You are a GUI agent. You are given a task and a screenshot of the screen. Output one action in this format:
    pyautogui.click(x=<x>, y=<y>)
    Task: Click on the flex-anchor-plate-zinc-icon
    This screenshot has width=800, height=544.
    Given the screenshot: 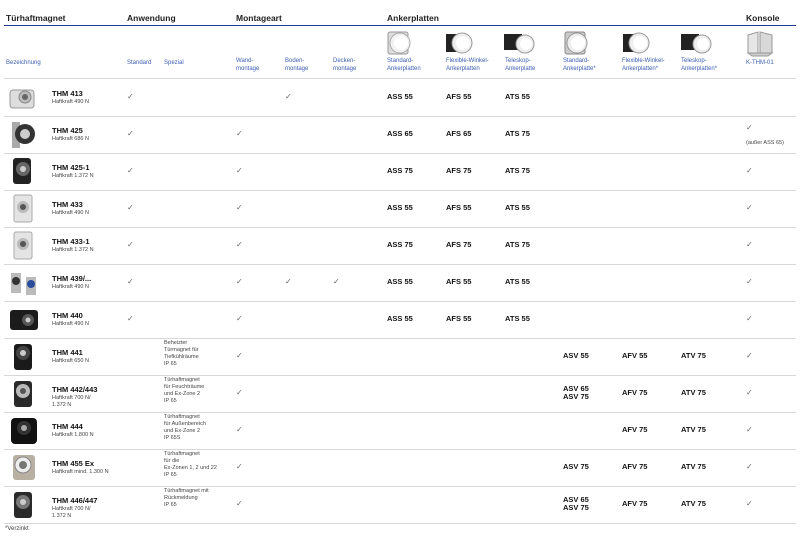 What is the action you would take?
    pyautogui.click(x=637, y=43)
    